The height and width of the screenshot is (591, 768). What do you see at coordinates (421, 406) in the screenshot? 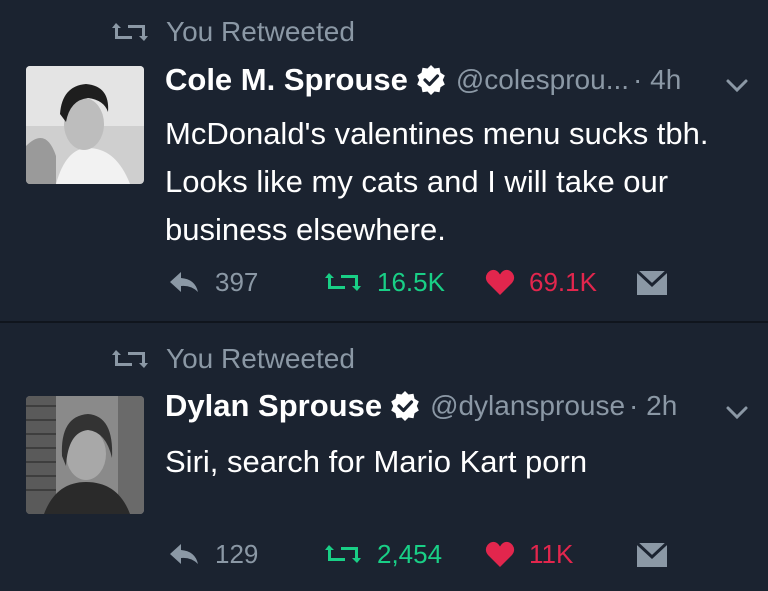
I see `tweet-header: Dylan Sprouse @dylansprouse · 2h` at bounding box center [421, 406].